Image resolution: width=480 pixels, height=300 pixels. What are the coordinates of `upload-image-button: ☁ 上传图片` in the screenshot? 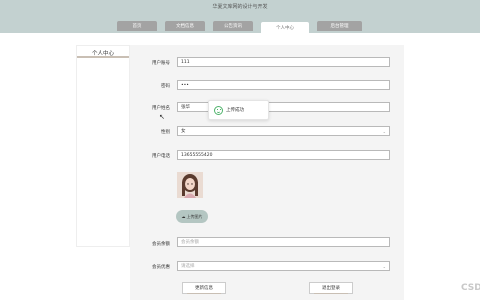 It's located at (192, 216).